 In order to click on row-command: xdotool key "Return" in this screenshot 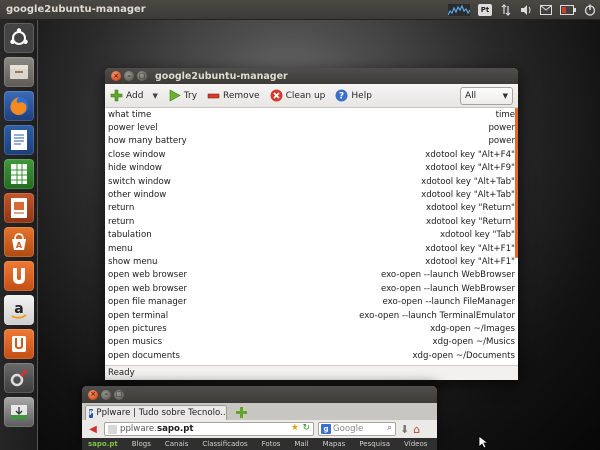, I will do `click(470, 208)`.